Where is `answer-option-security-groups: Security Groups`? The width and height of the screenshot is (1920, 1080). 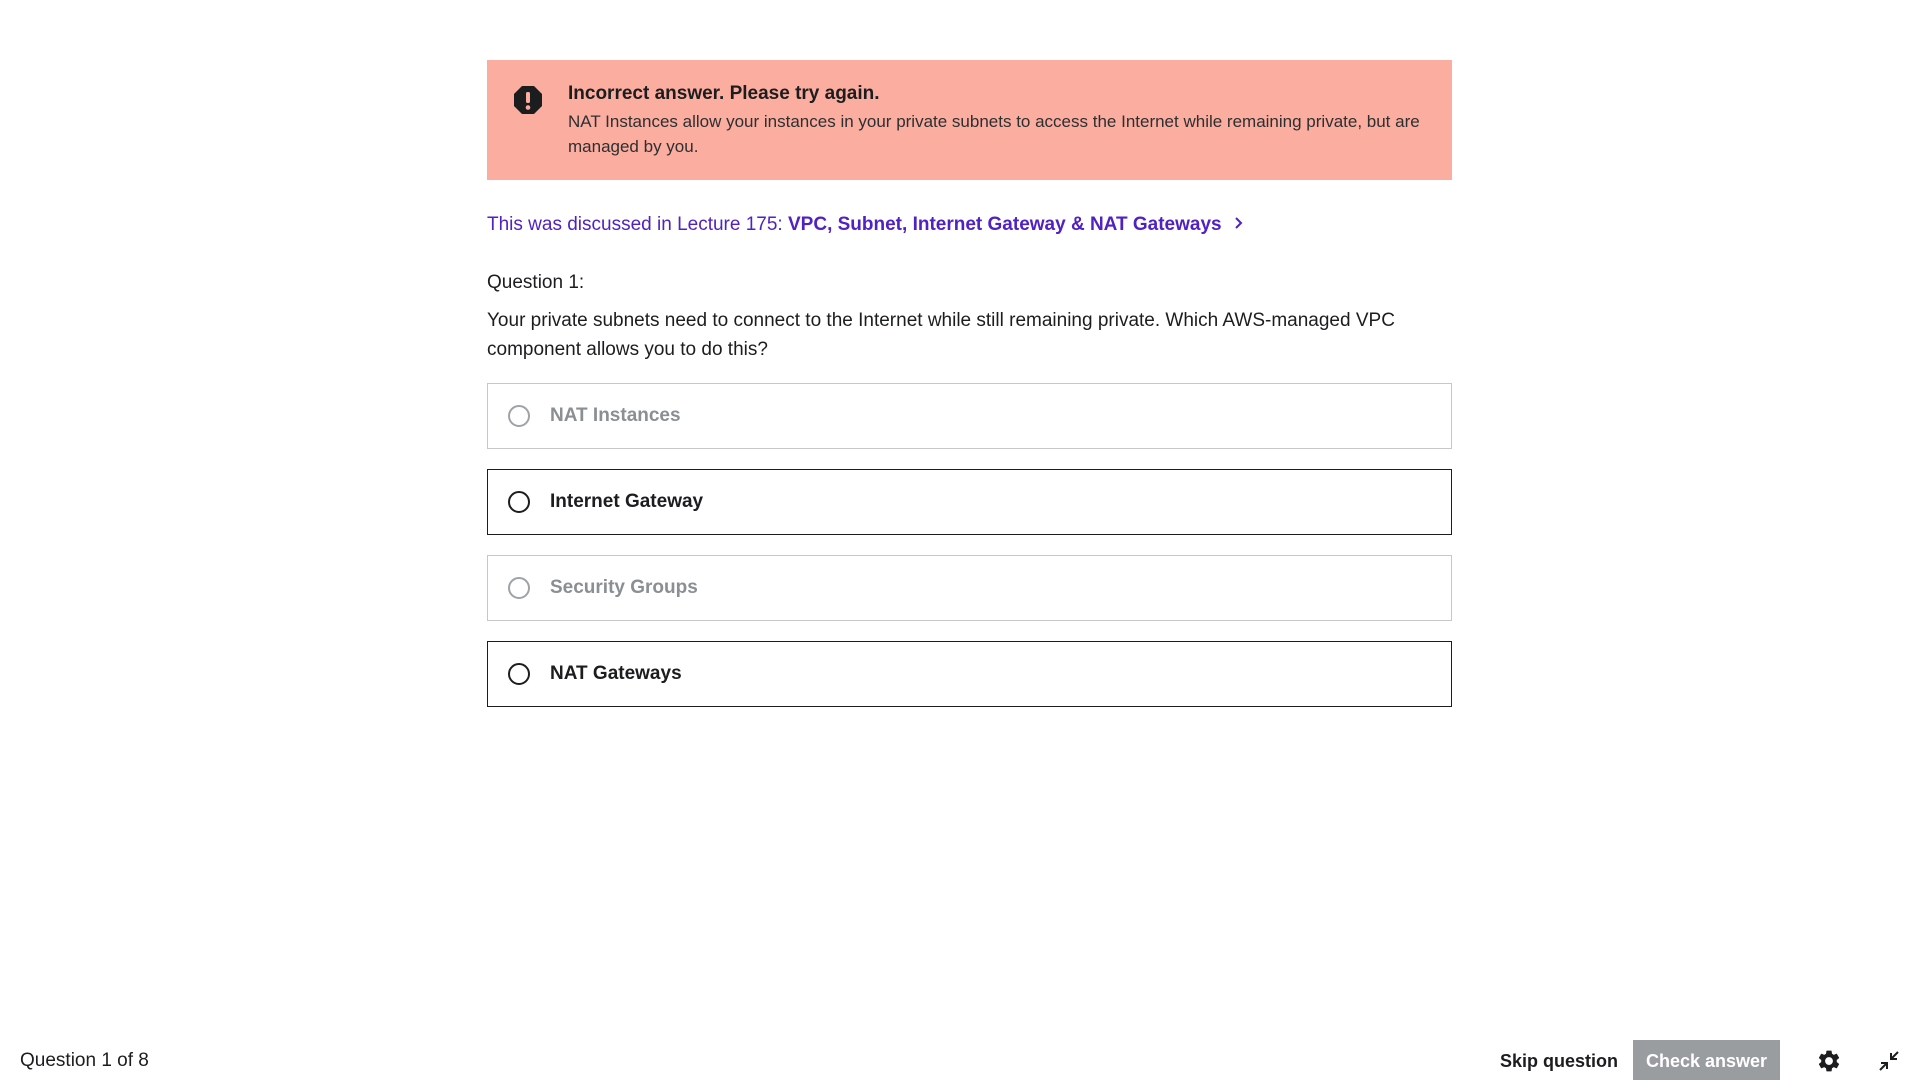
answer-option-security-groups: Security Groups is located at coordinates (969, 588).